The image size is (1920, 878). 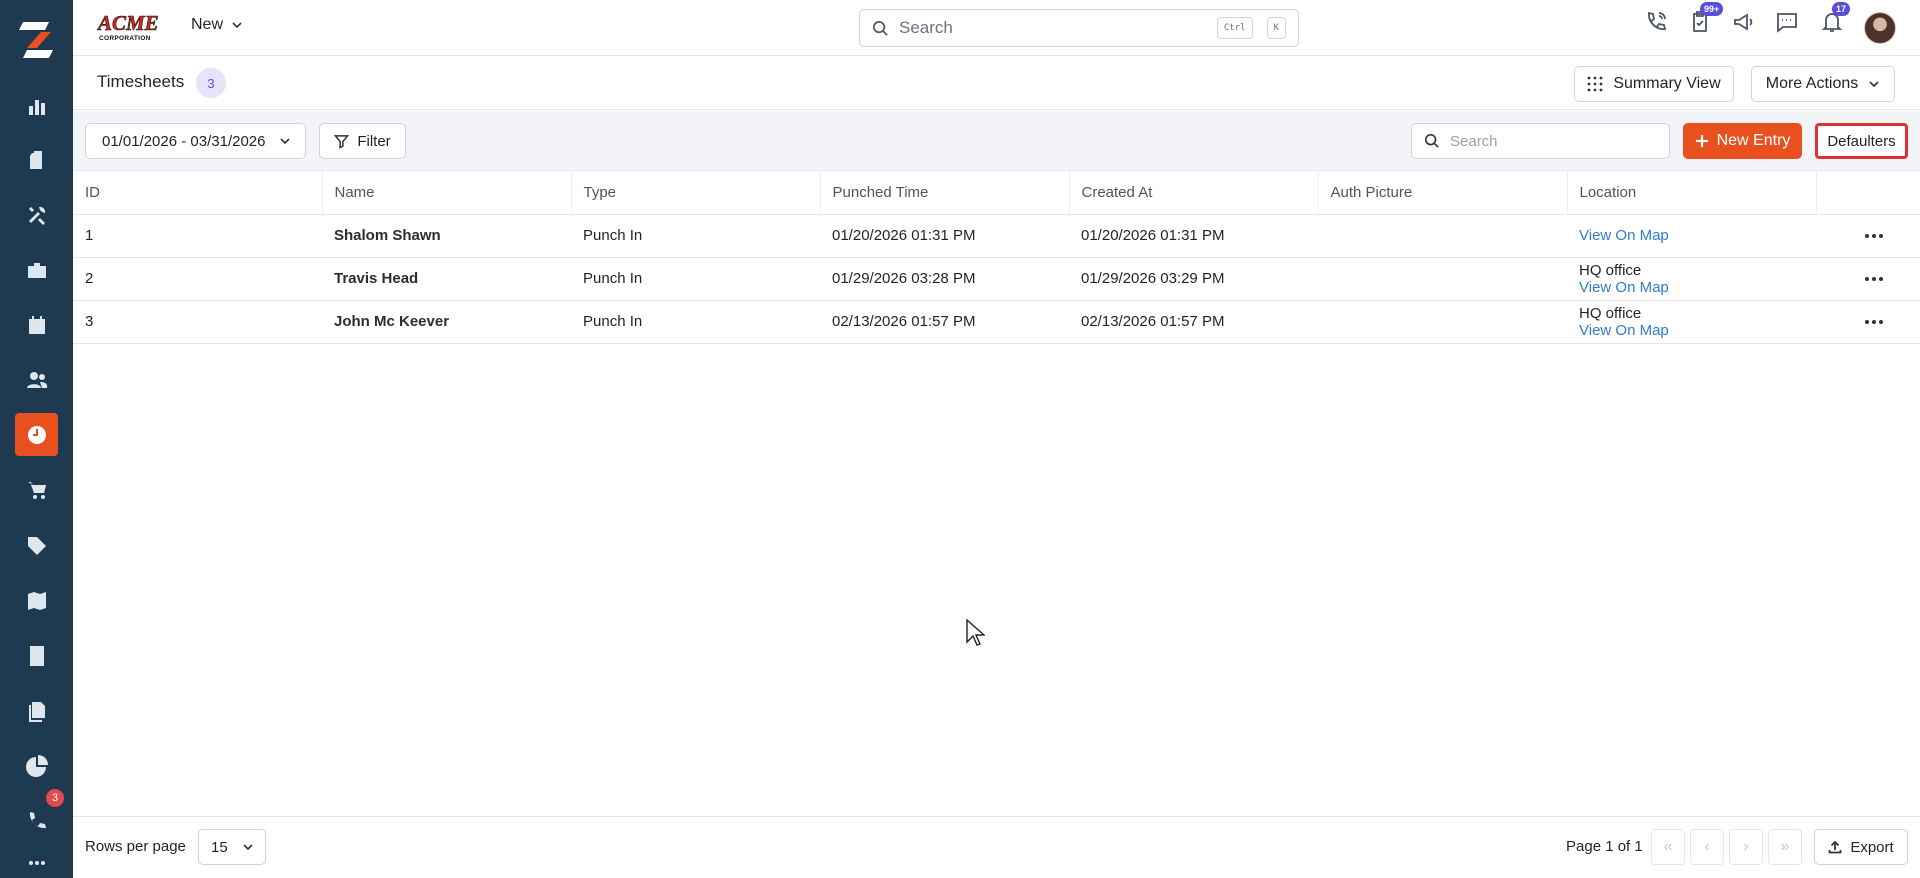 What do you see at coordinates (135, 846) in the screenshot?
I see `rows-per-page-label: Rows per page` at bounding box center [135, 846].